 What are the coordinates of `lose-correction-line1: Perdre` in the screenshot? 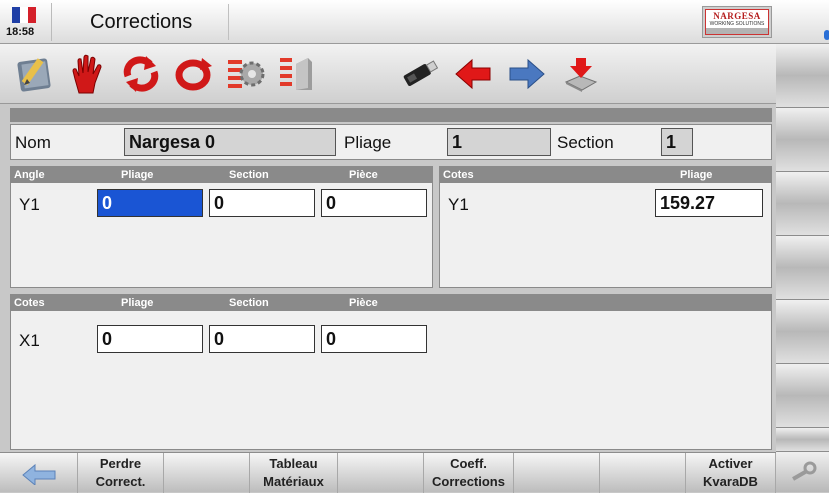 It's located at (120, 463).